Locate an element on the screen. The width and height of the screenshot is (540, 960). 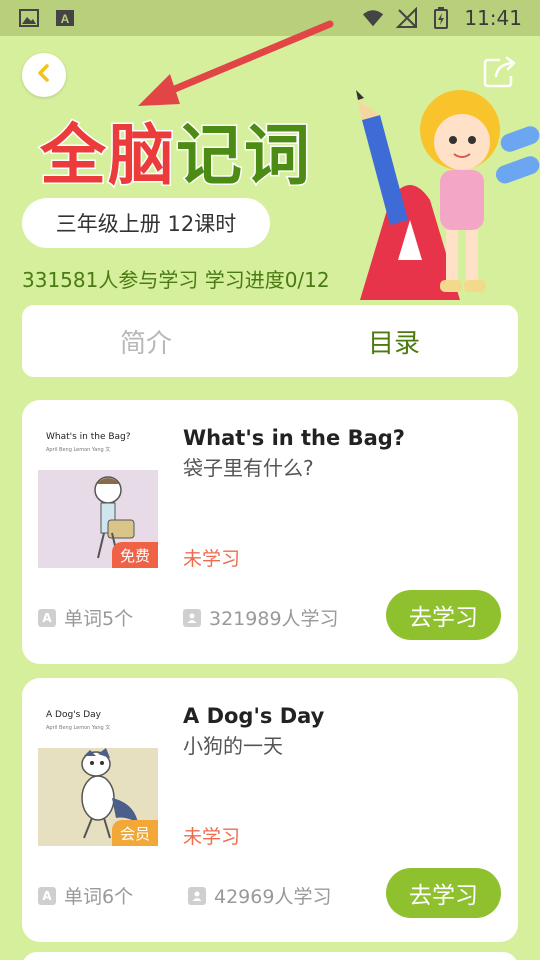
back-button is located at coordinates (44, 75).